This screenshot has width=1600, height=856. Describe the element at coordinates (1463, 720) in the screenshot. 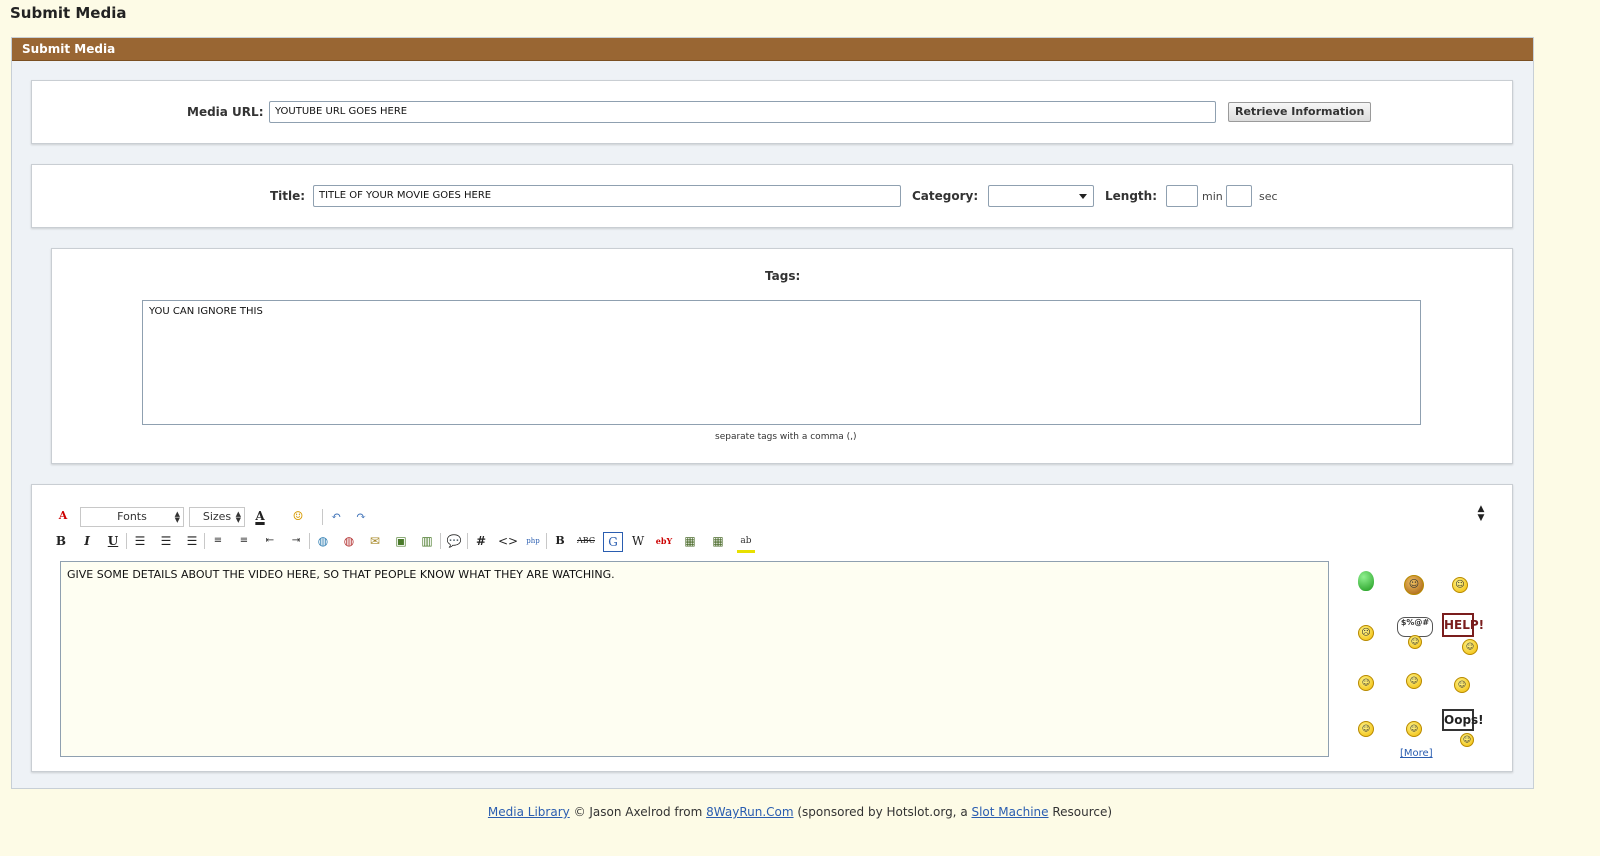

I see `oops-sign-icon: Oops!` at that location.